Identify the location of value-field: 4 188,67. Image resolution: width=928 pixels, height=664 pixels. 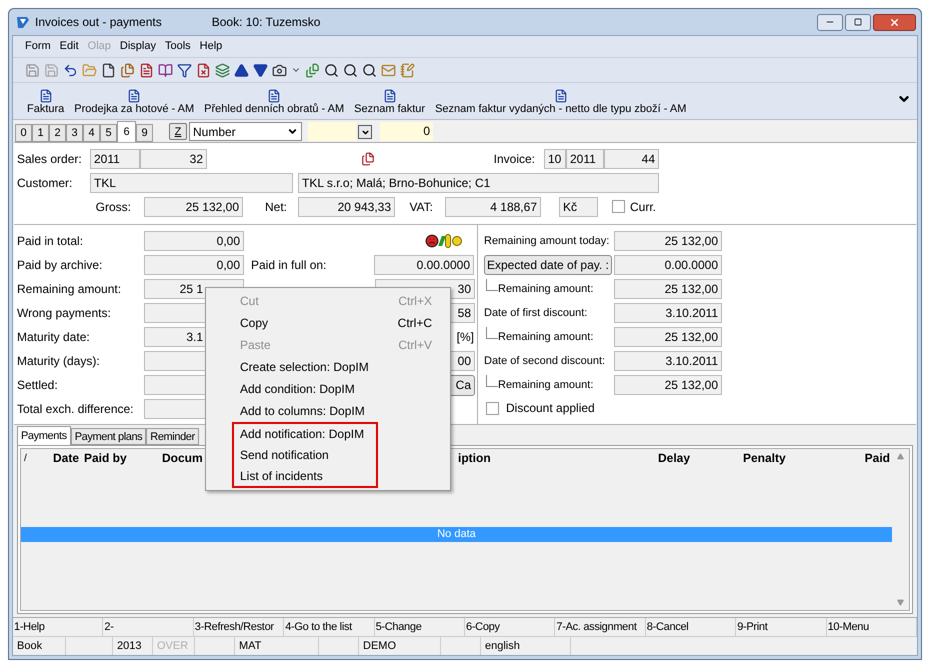
(493, 206).